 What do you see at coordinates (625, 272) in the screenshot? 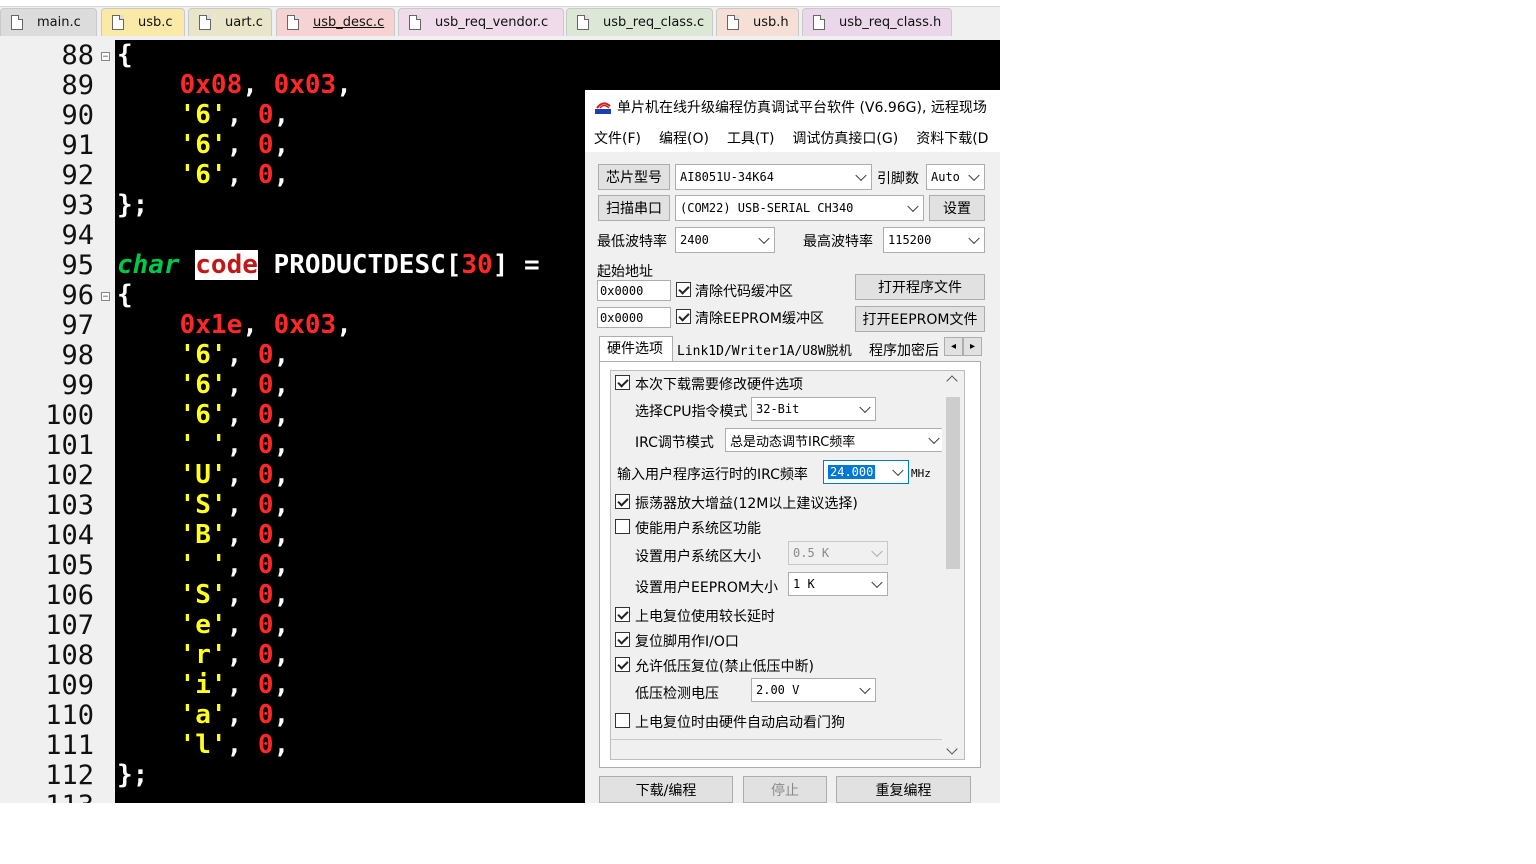
I see `start-address-label: 起始地址` at bounding box center [625, 272].